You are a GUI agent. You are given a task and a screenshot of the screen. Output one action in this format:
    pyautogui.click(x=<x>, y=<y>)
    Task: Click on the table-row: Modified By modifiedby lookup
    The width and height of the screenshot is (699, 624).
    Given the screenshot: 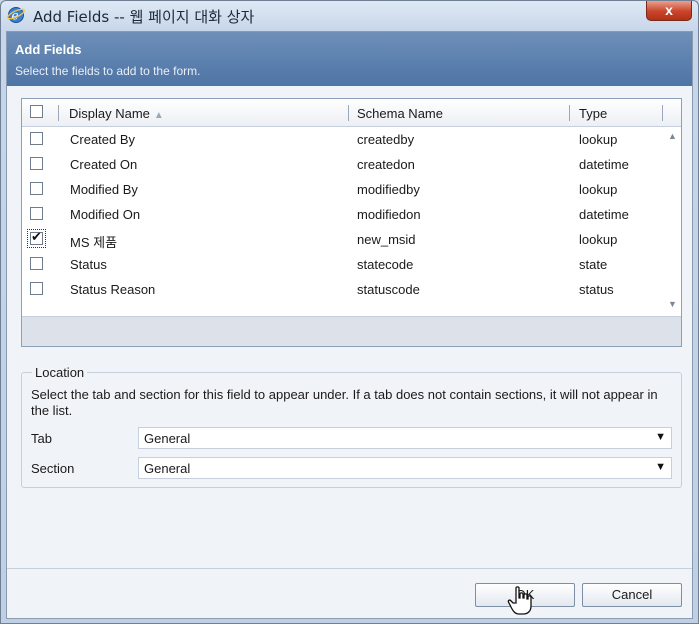 What is the action you would take?
    pyautogui.click(x=342, y=190)
    